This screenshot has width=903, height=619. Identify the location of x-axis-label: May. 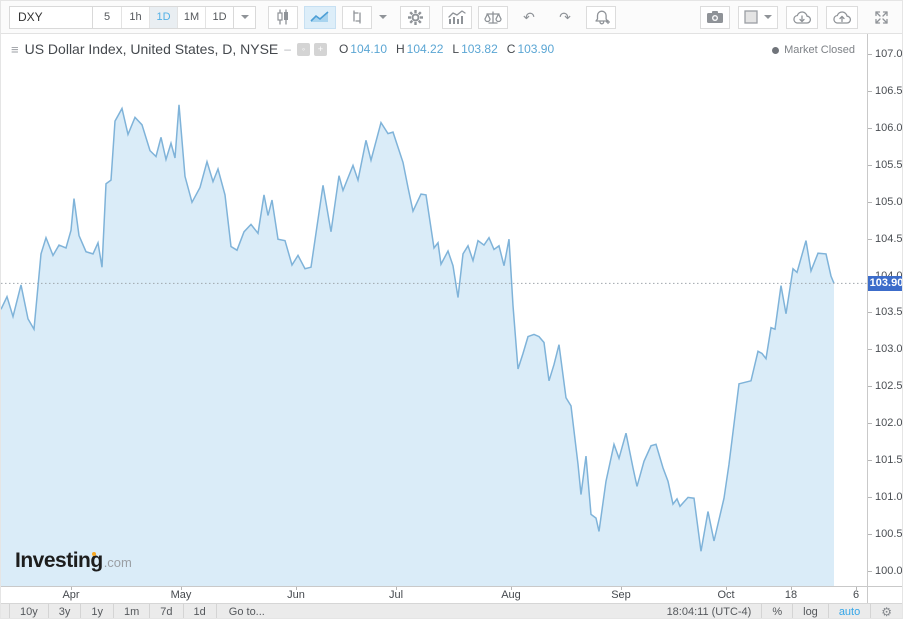
(181, 595).